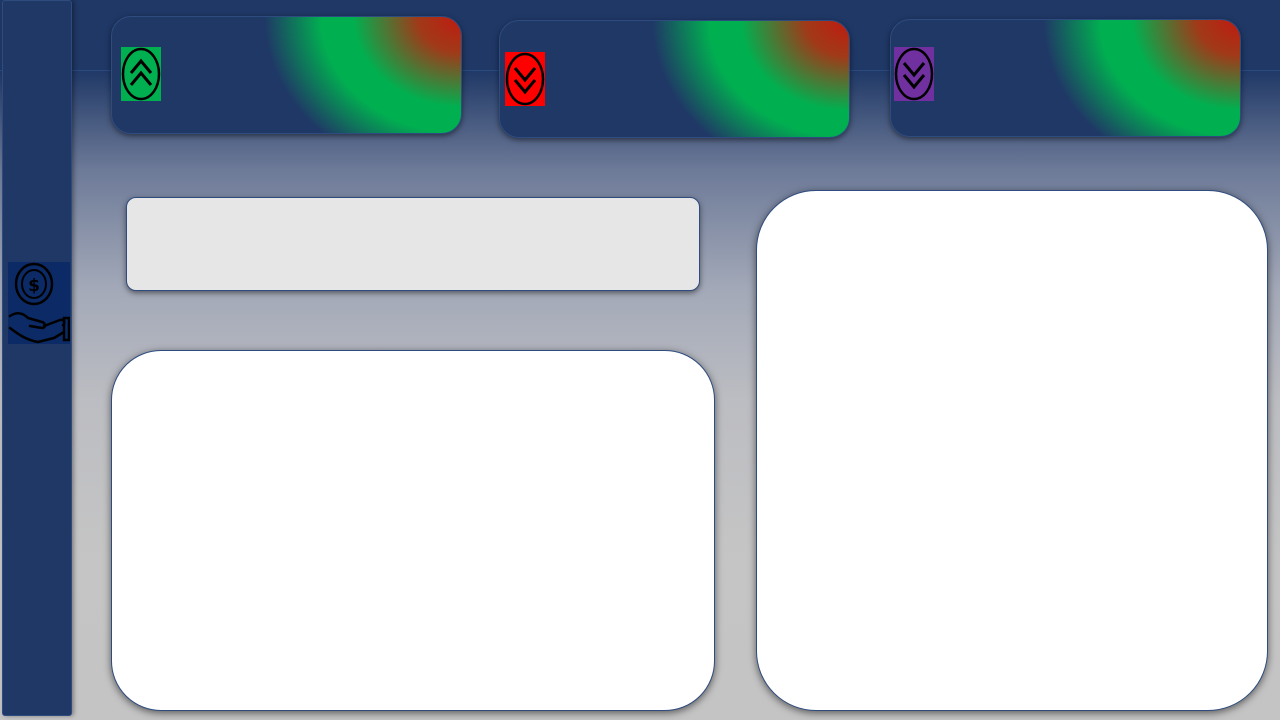 The width and height of the screenshot is (1280, 720). What do you see at coordinates (37, 358) in the screenshot?
I see `sidebar: $` at bounding box center [37, 358].